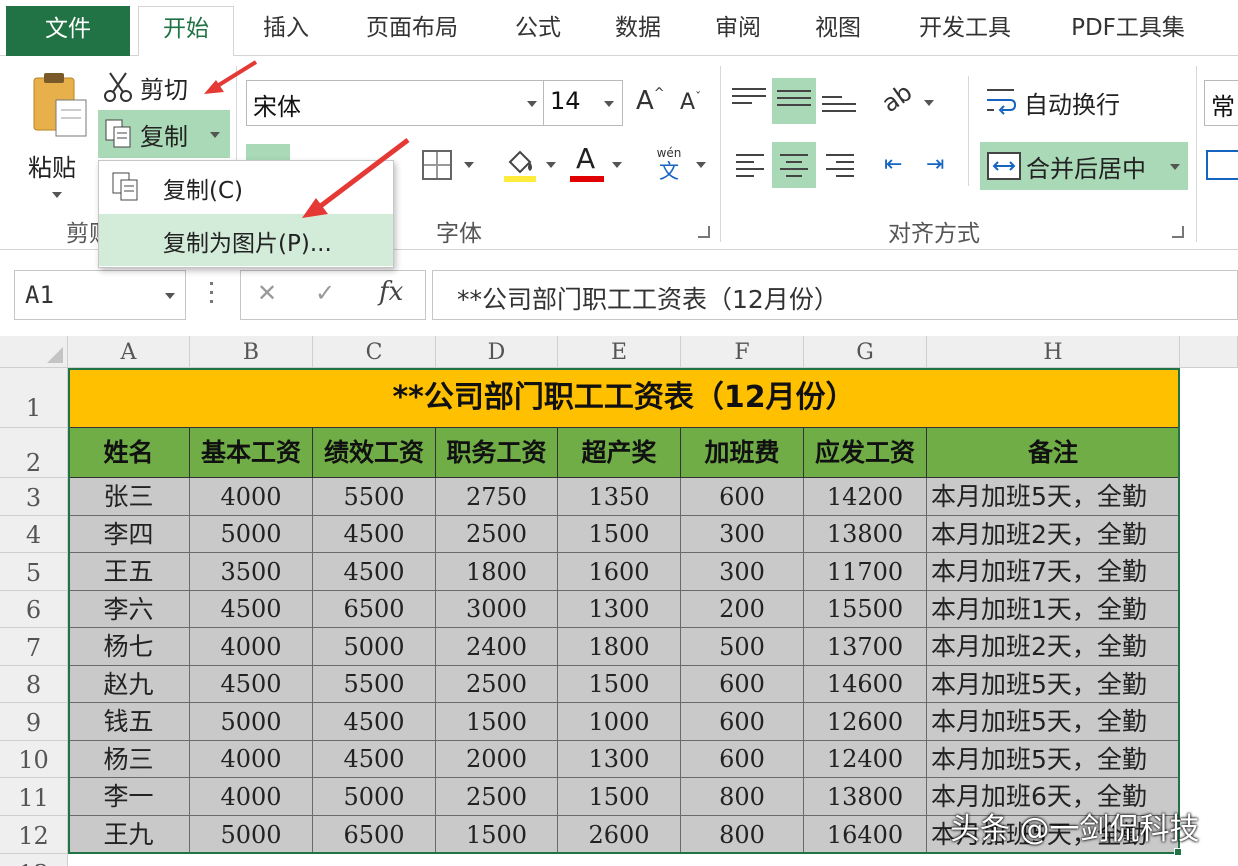 This screenshot has height=866, width=1238. What do you see at coordinates (619, 722) in the screenshot?
I see `value-cell: 1000` at bounding box center [619, 722].